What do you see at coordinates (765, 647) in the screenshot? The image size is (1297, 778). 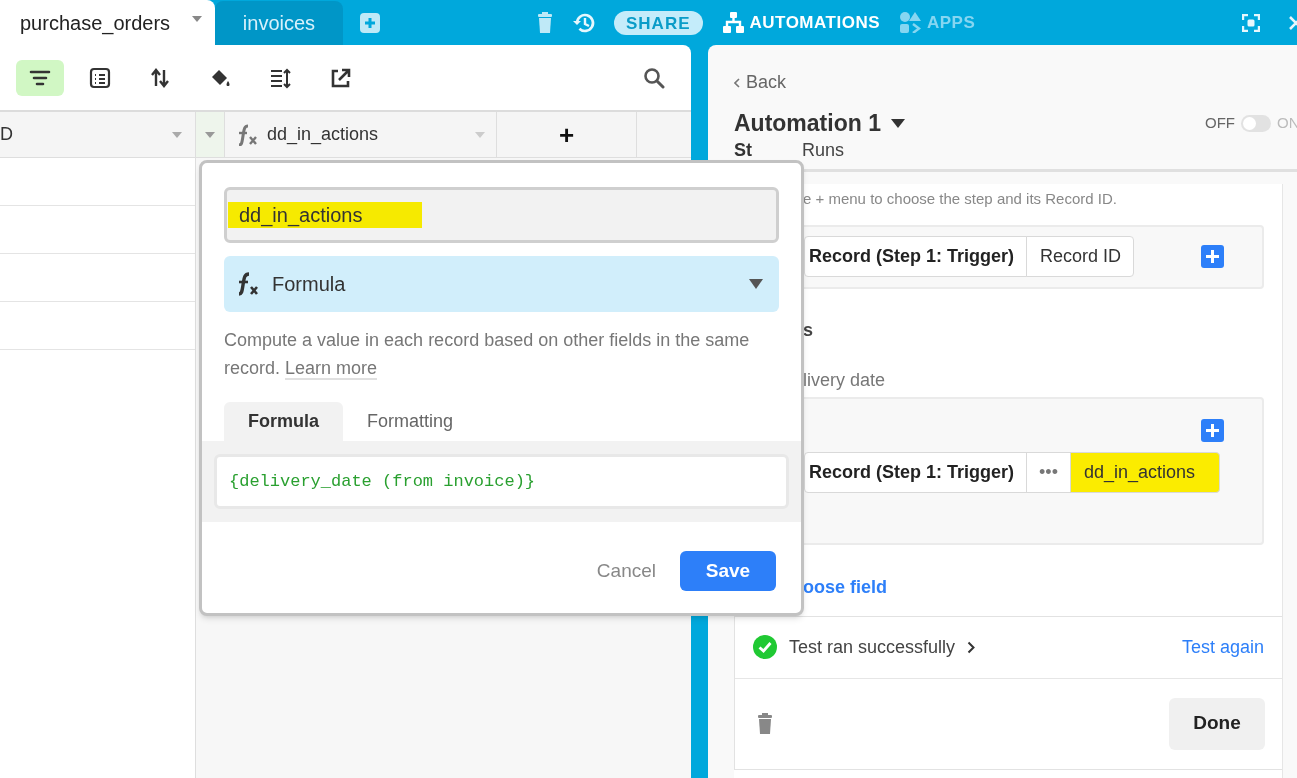 I see `check-circle-icon` at bounding box center [765, 647].